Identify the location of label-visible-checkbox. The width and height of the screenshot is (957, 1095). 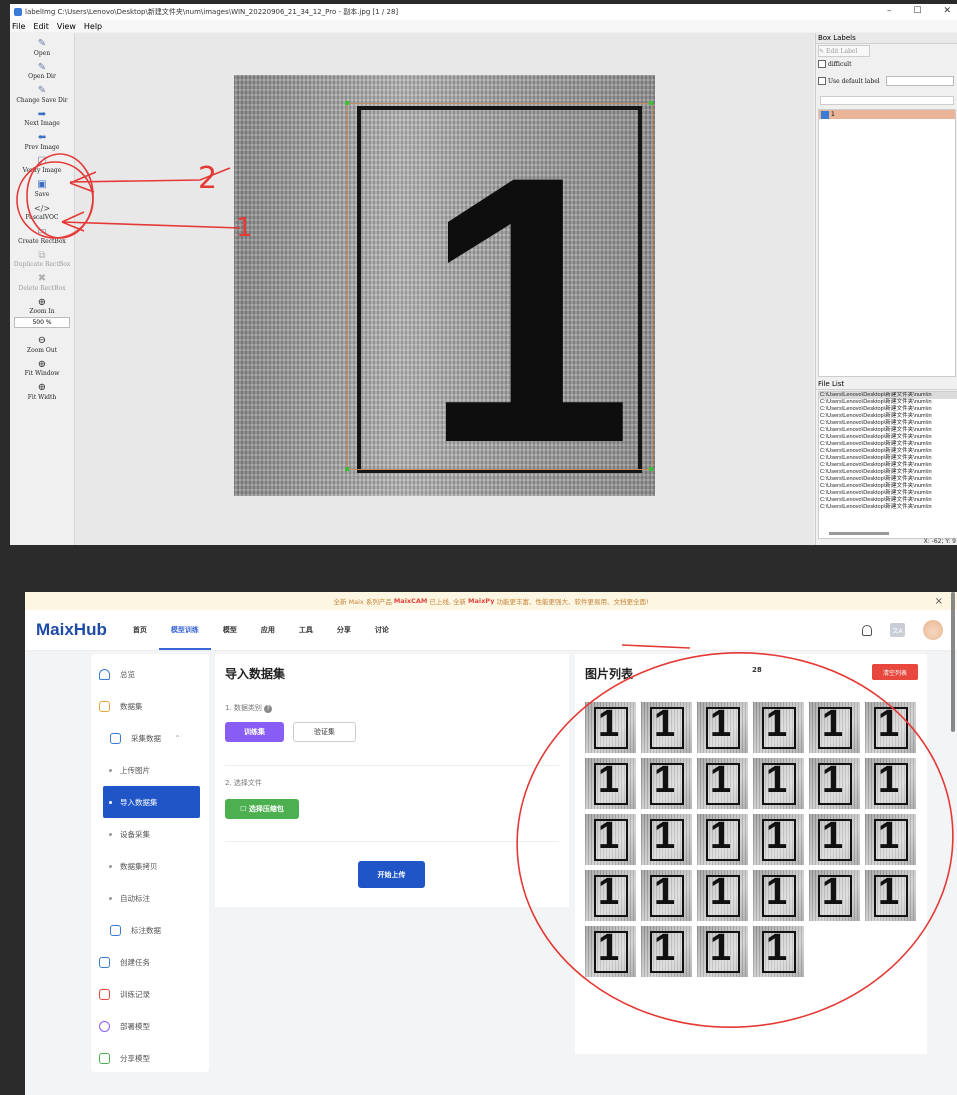
(825, 114).